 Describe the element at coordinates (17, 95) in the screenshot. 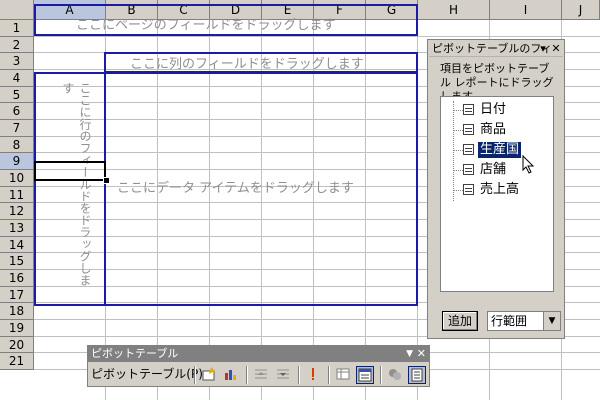

I see `row-header-5: 5` at that location.